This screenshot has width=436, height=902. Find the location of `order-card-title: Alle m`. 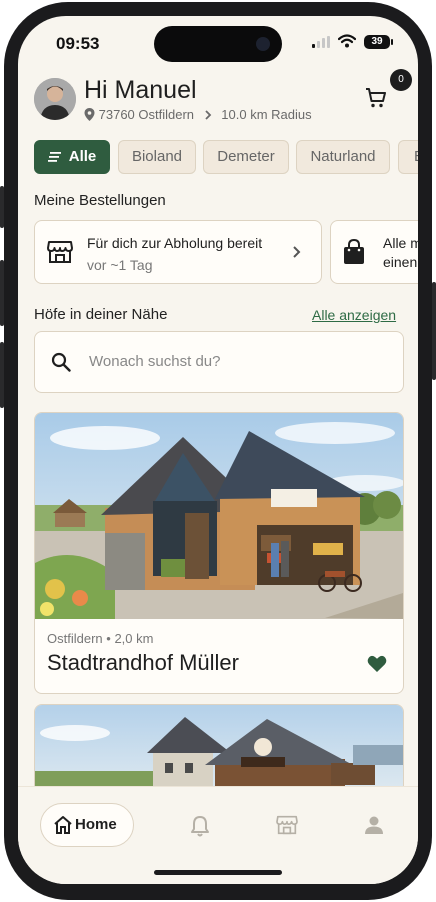

order-card-title: Alle m is located at coordinates (400, 243).